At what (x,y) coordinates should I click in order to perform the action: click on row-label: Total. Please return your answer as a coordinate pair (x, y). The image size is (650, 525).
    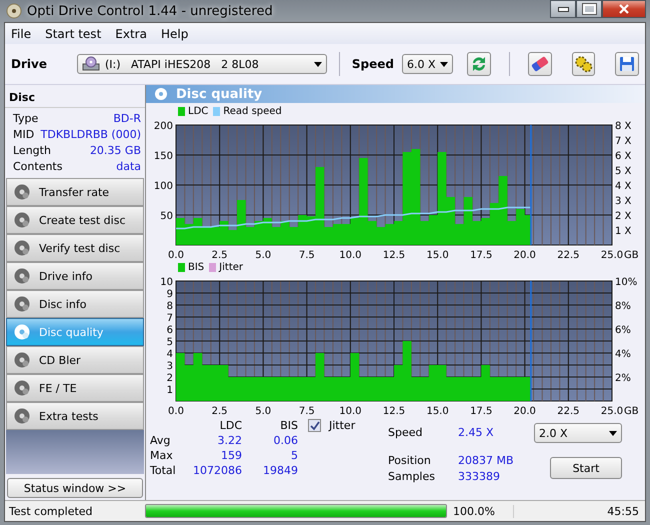
    Looking at the image, I should click on (163, 470).